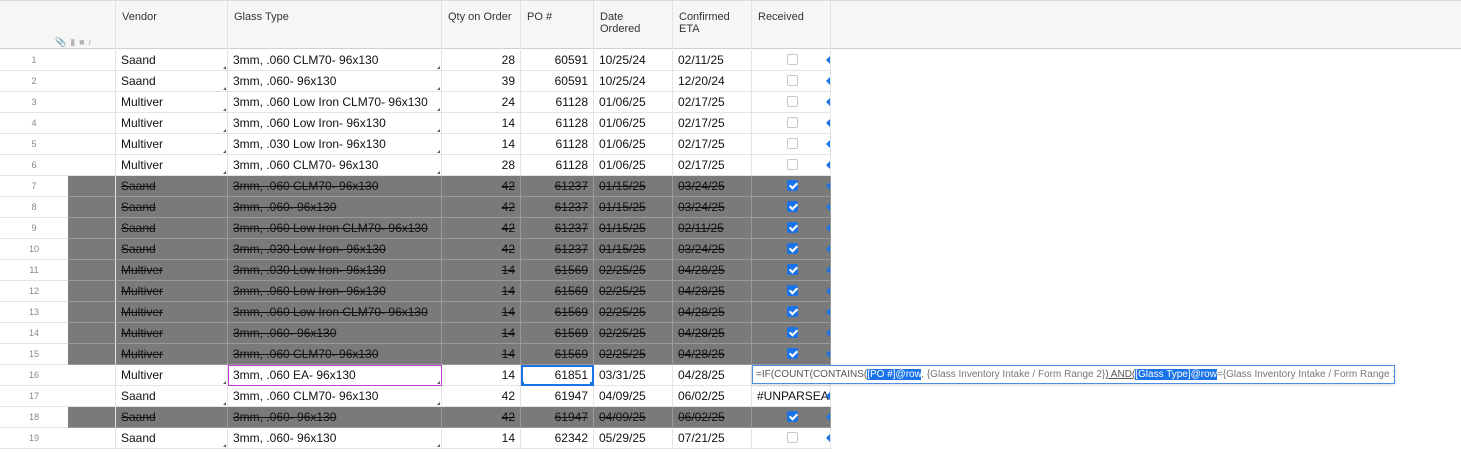 This screenshot has height=452, width=1461. Describe the element at coordinates (335, 291) in the screenshot. I see `glass-type-cell: 3mm, .060 Low Iron- 96x130` at that location.